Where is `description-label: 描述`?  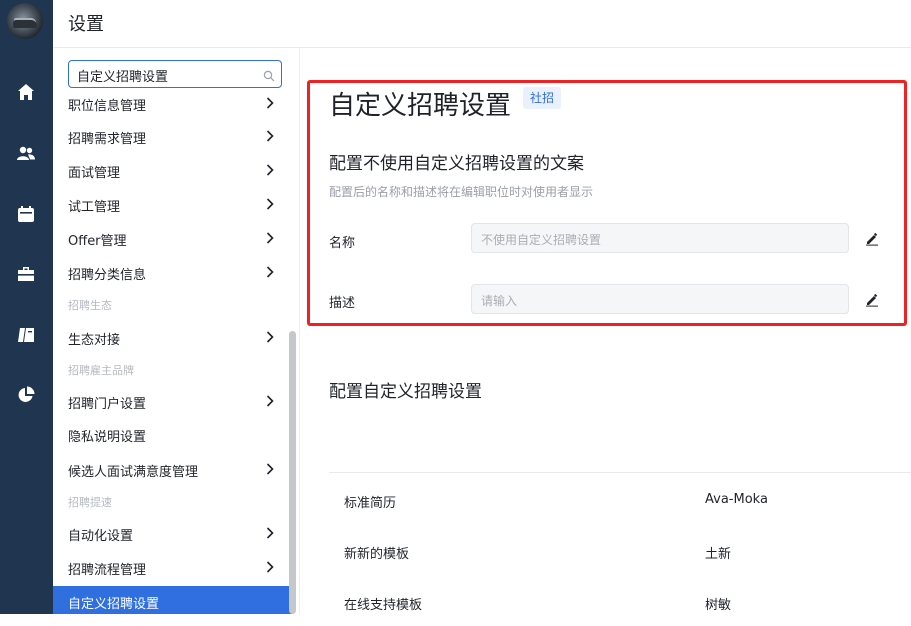 description-label: 描述 is located at coordinates (342, 303).